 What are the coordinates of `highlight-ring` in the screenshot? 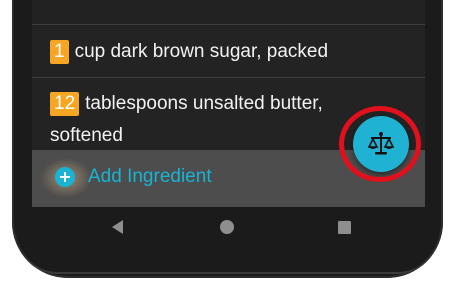 It's located at (380, 144).